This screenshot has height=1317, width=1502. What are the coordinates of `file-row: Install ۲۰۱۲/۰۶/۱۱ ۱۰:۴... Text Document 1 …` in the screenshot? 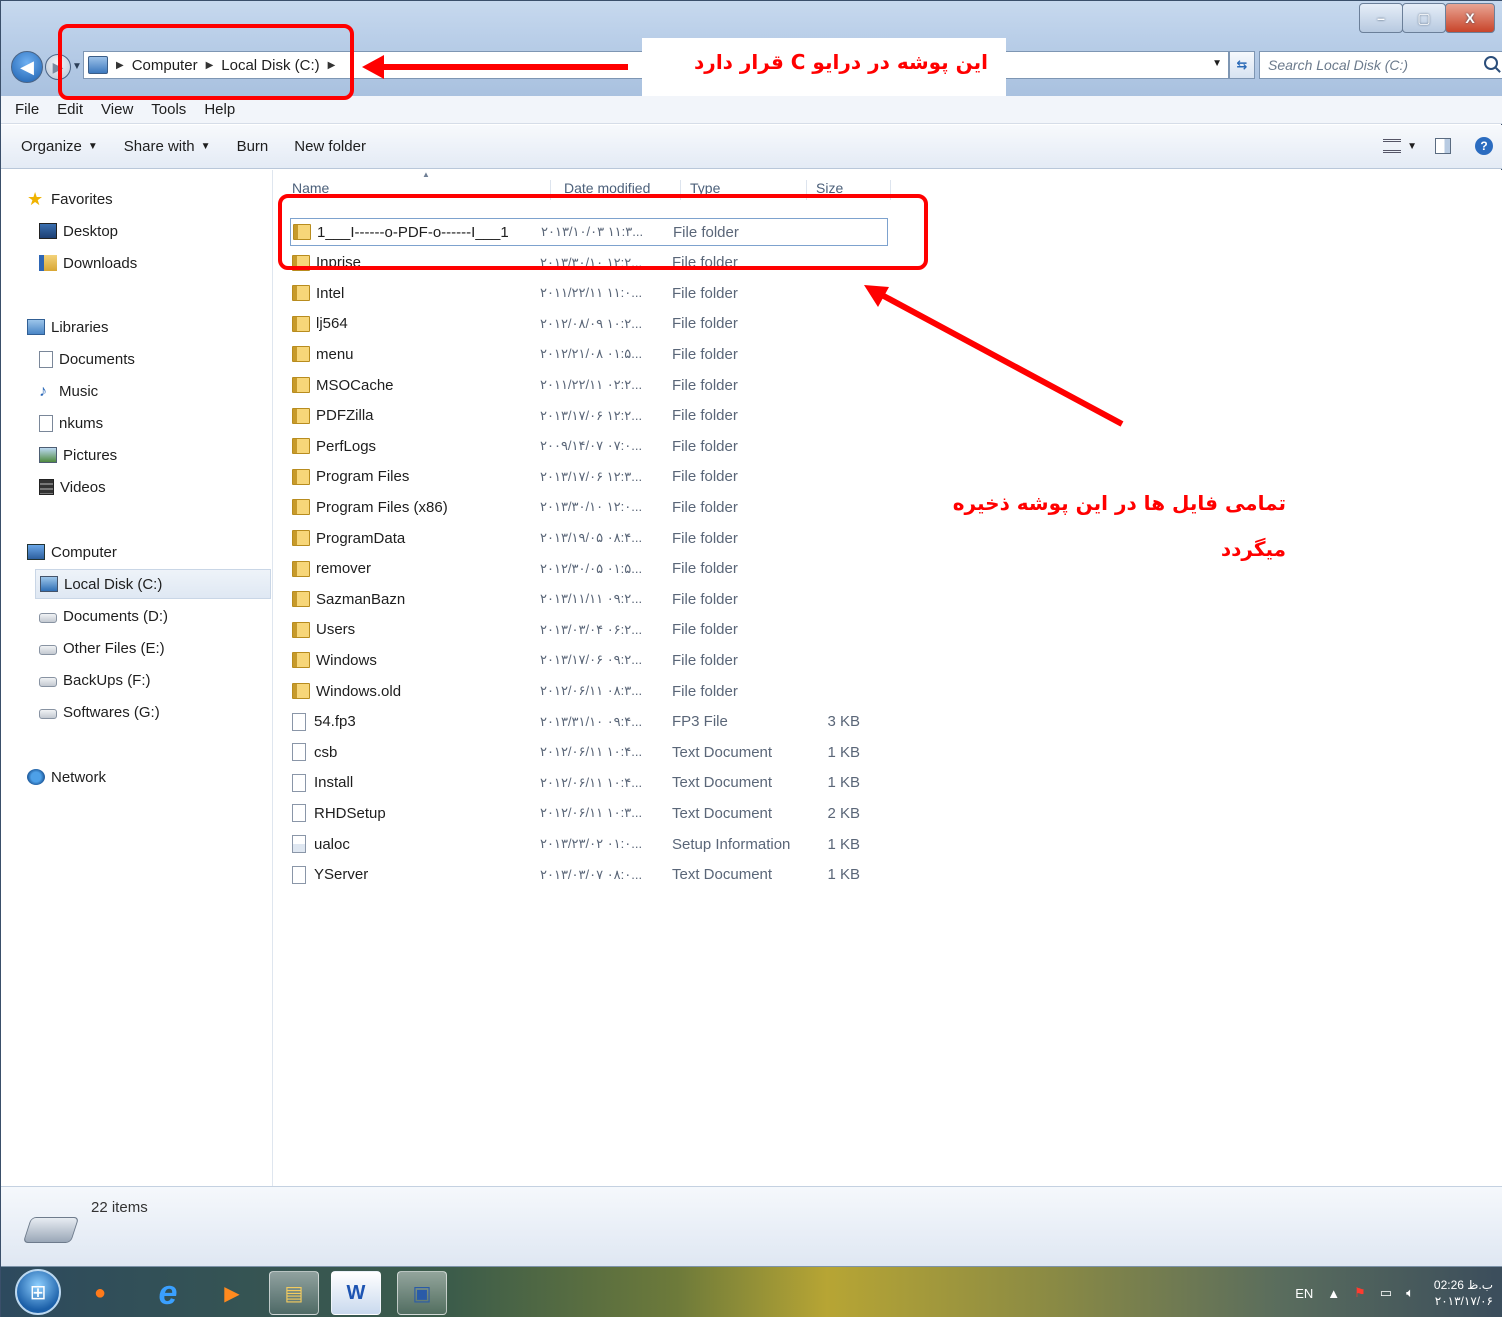 It's located at (589, 783).